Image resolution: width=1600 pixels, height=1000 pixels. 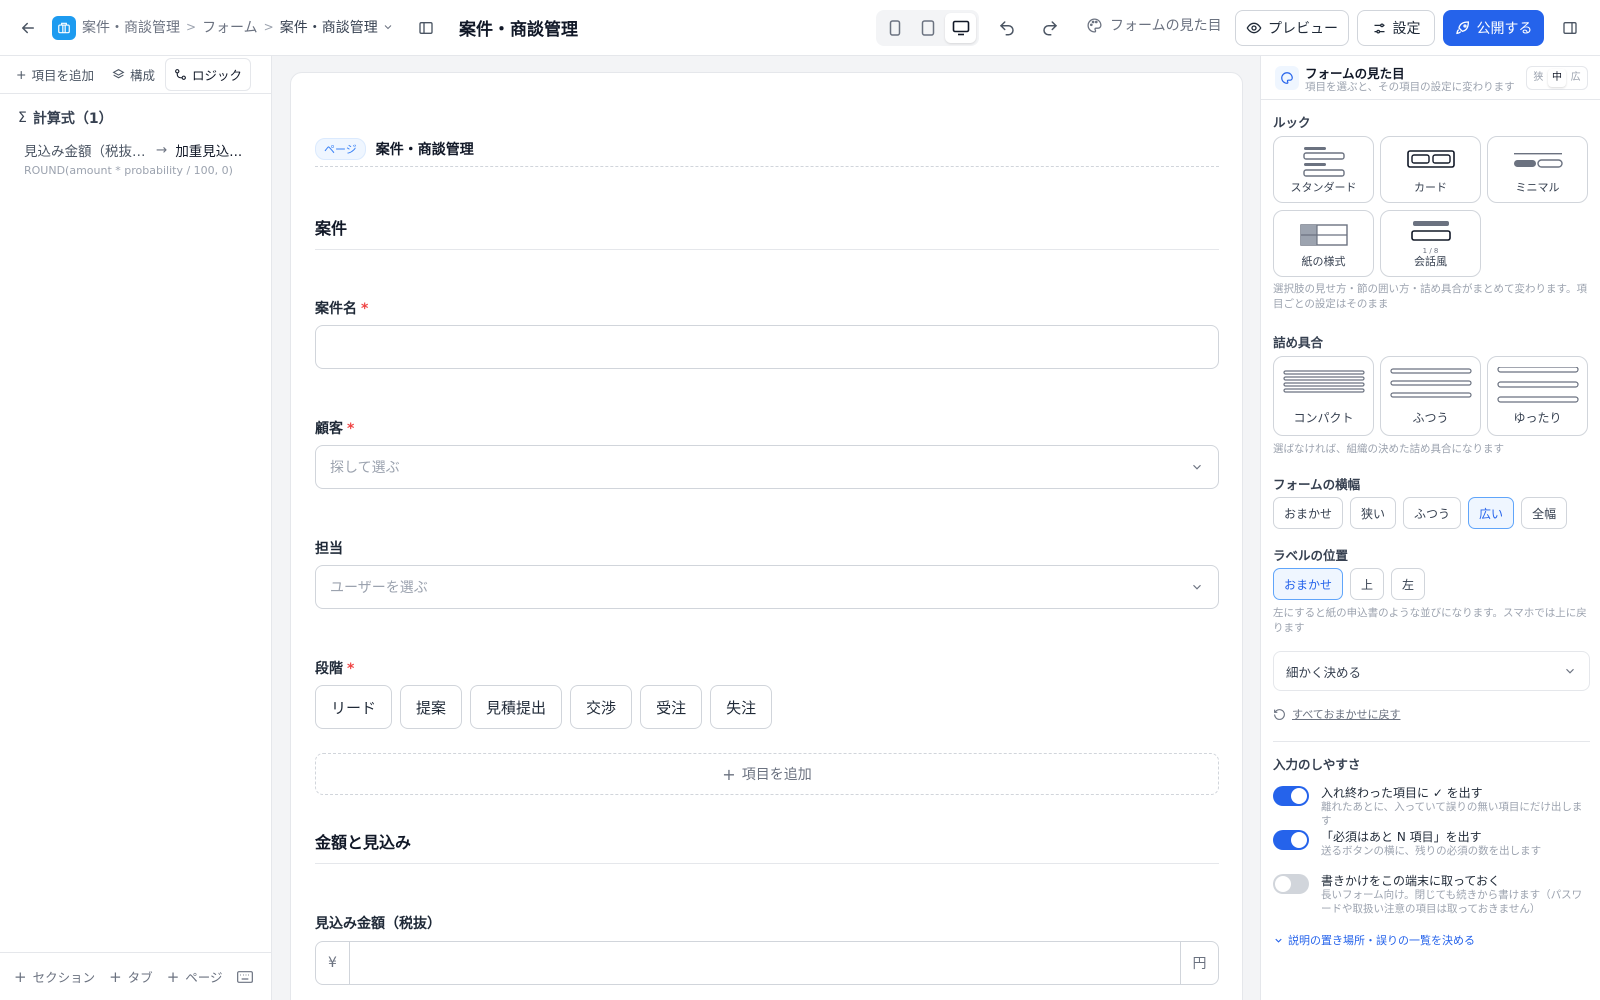 What do you see at coordinates (1374, 940) in the screenshot?
I see `more-settings-link: 説明の置き場所・誤りの一覧を決める` at bounding box center [1374, 940].